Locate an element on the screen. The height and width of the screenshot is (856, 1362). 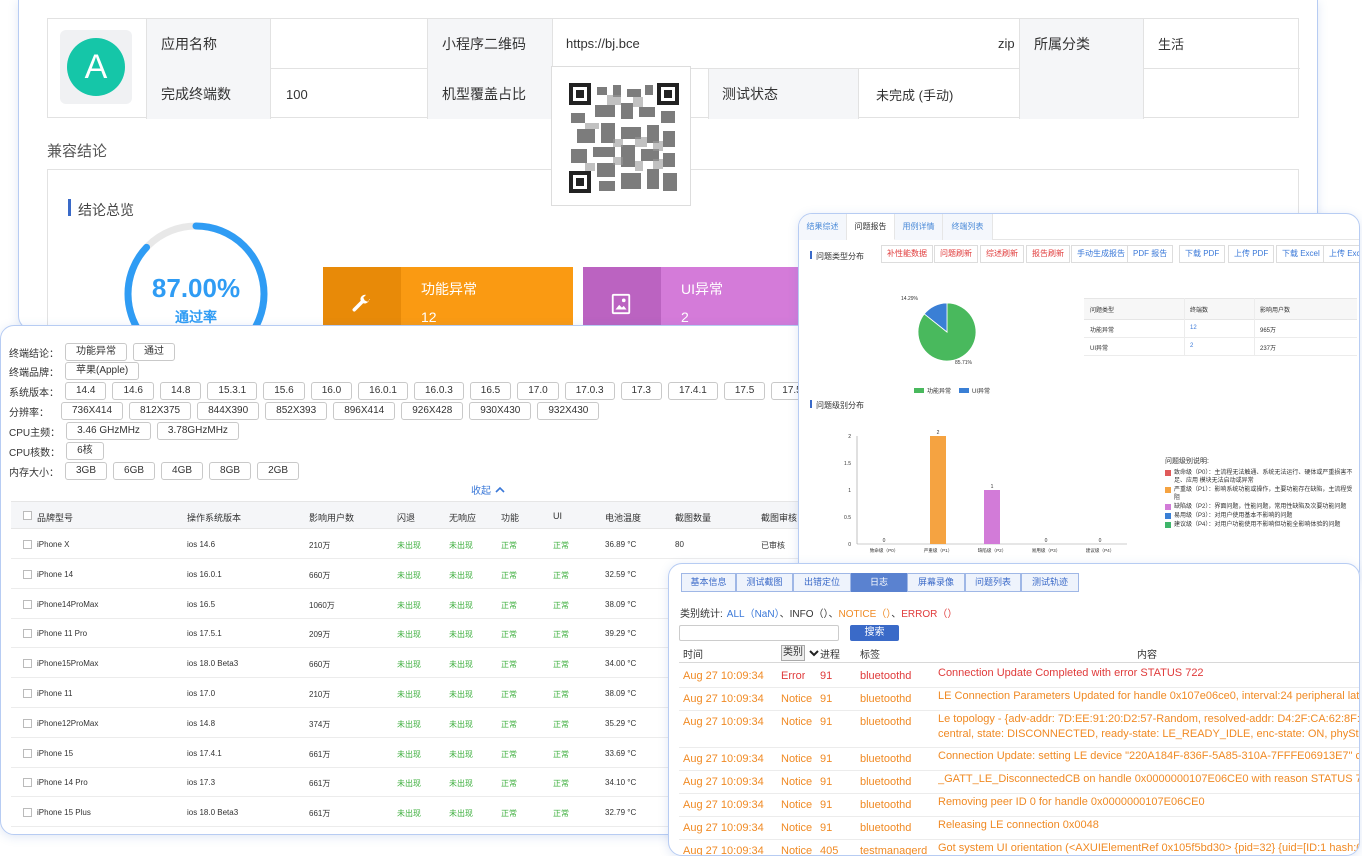
filter-option: 功能异常 is located at coordinates (96, 352).